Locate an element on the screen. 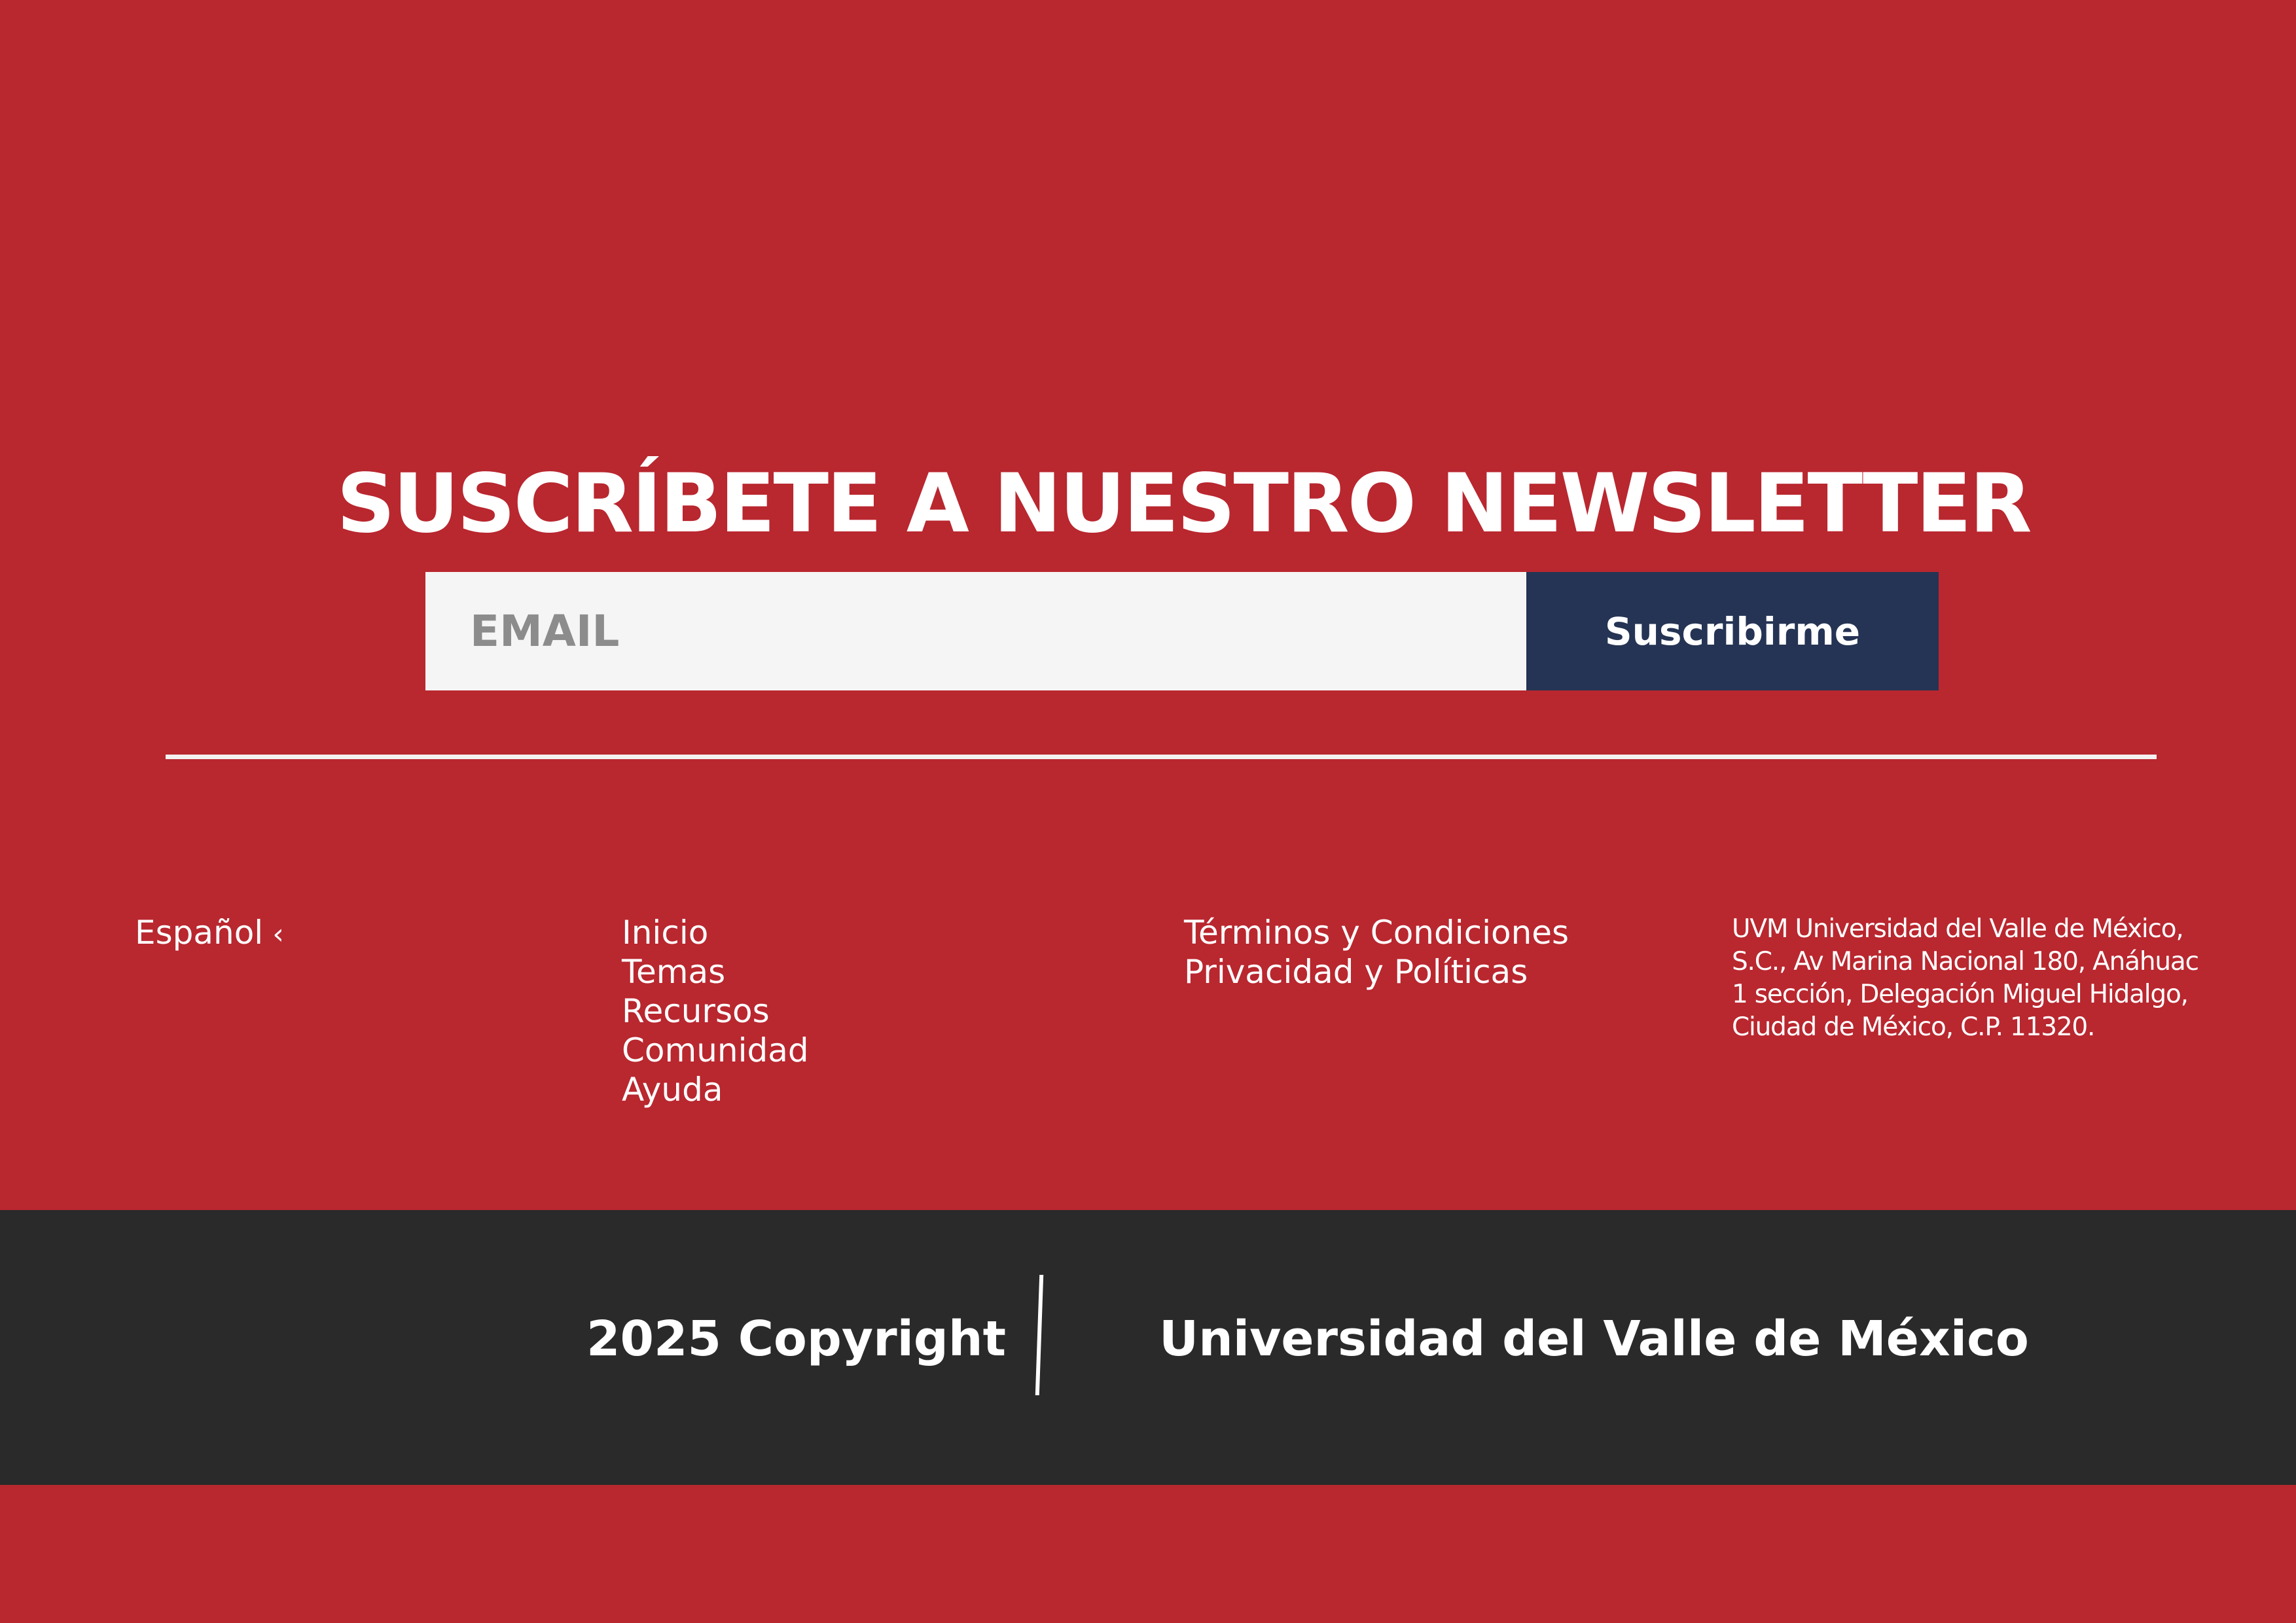 The height and width of the screenshot is (1623, 2296). language-selector: Español ‹ is located at coordinates (210, 933).